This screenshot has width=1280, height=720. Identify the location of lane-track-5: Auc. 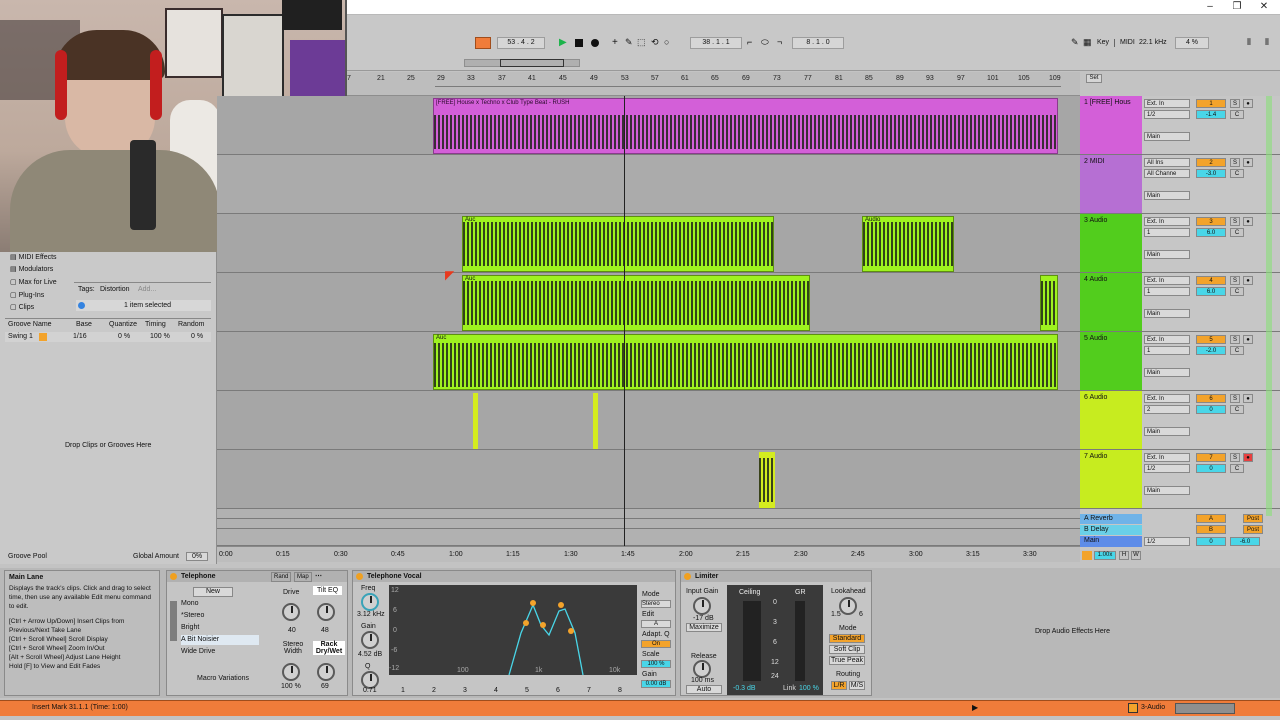
(648, 361).